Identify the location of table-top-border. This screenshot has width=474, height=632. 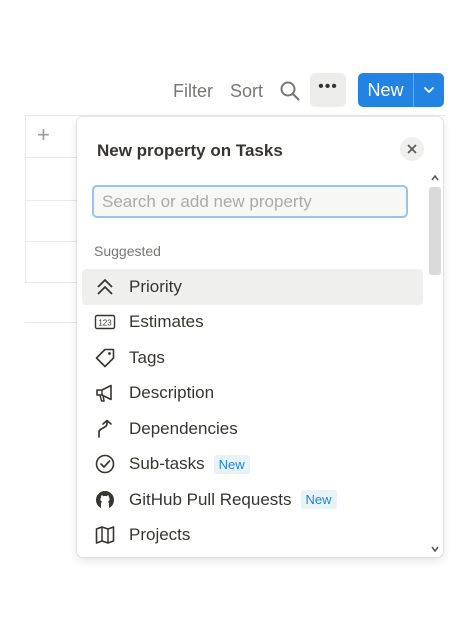
(235, 115).